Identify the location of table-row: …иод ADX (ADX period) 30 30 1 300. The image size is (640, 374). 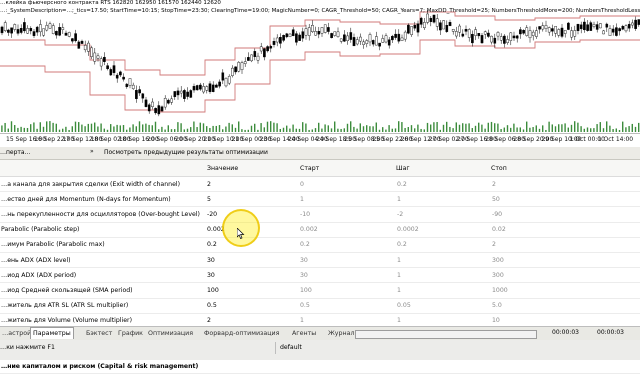
(320, 275).